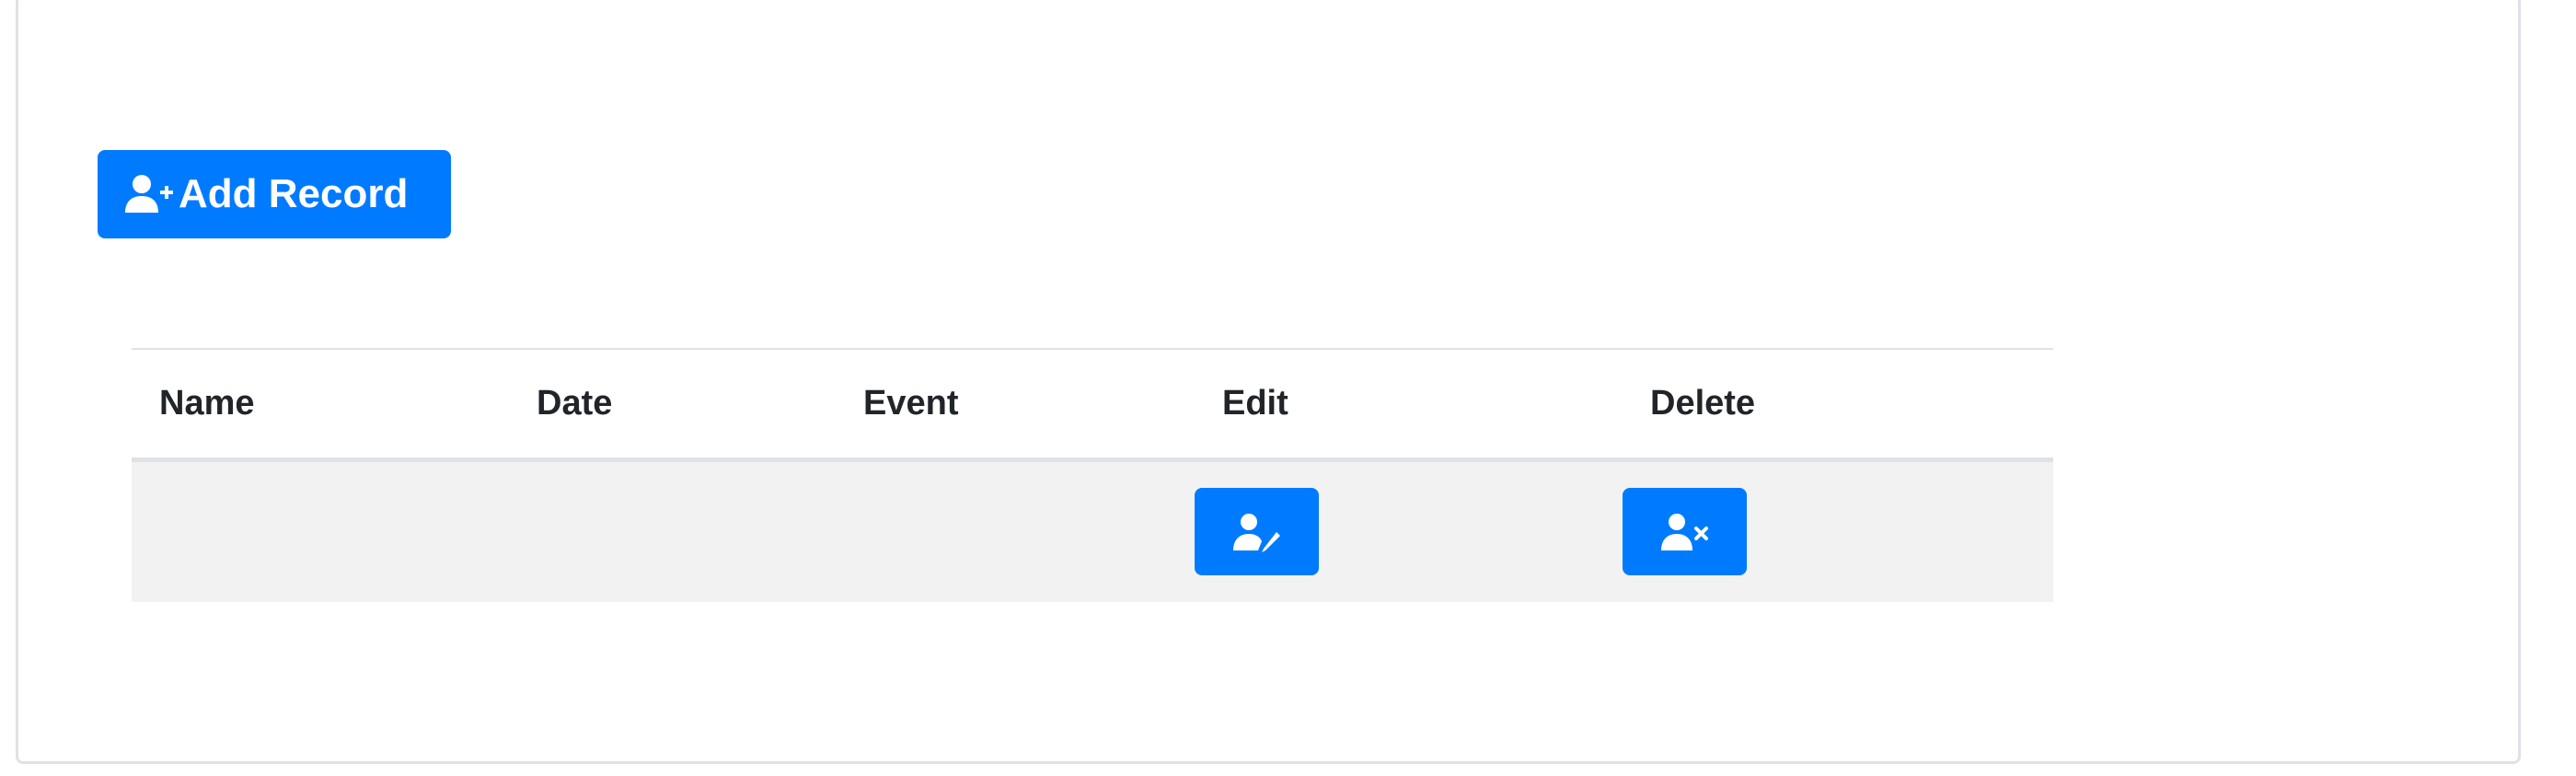  Describe the element at coordinates (1015, 530) in the screenshot. I see `cell-event` at that location.